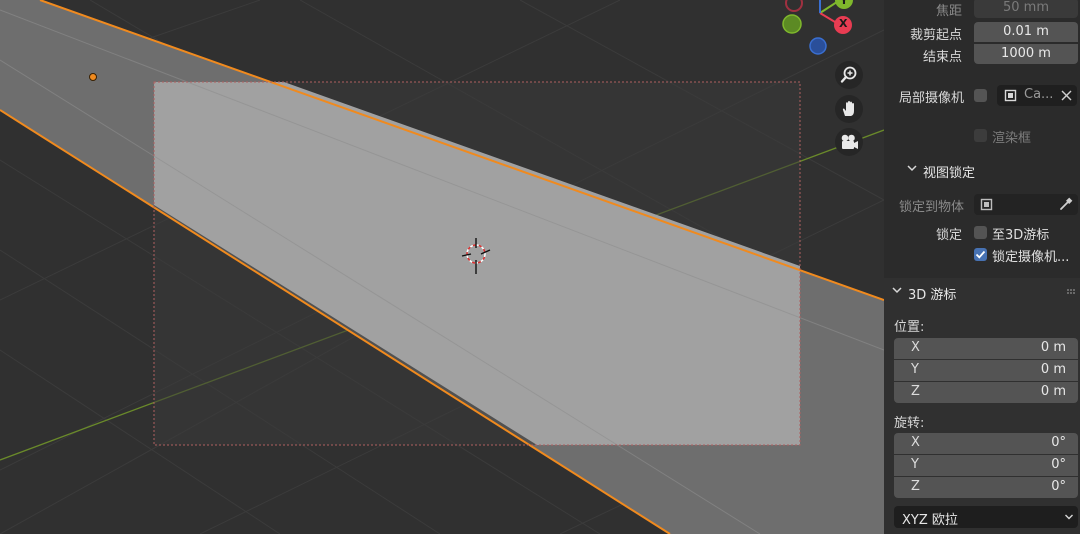 The image size is (1080, 534). Describe the element at coordinates (1026, 32) in the screenshot. I see `clip-start-field: 0.01 m` at that location.